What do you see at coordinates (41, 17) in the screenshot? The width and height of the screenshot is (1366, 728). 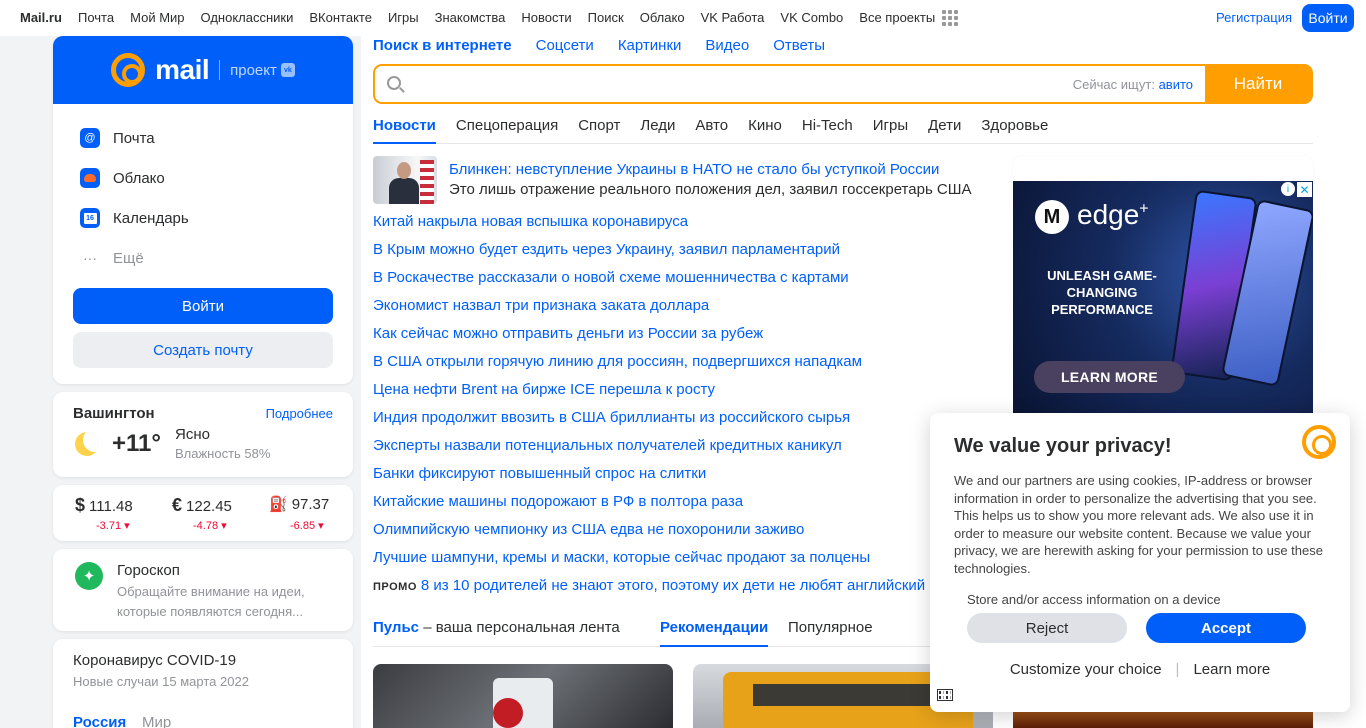 I see `mailru-home-link: Mail.ru` at bounding box center [41, 17].